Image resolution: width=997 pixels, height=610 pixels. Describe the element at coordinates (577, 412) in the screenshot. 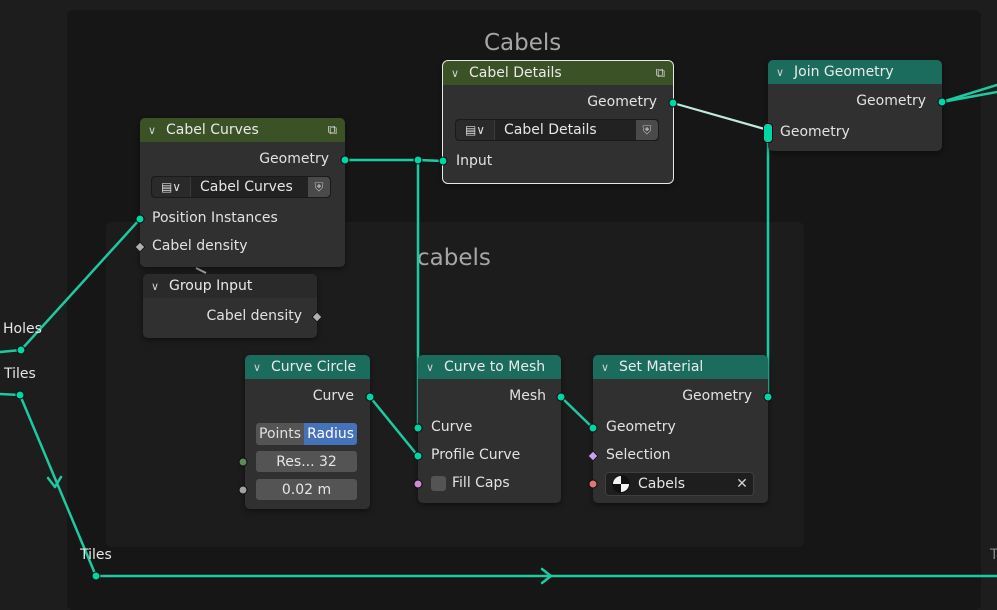

I see `link-mesh-to-set-material` at that location.